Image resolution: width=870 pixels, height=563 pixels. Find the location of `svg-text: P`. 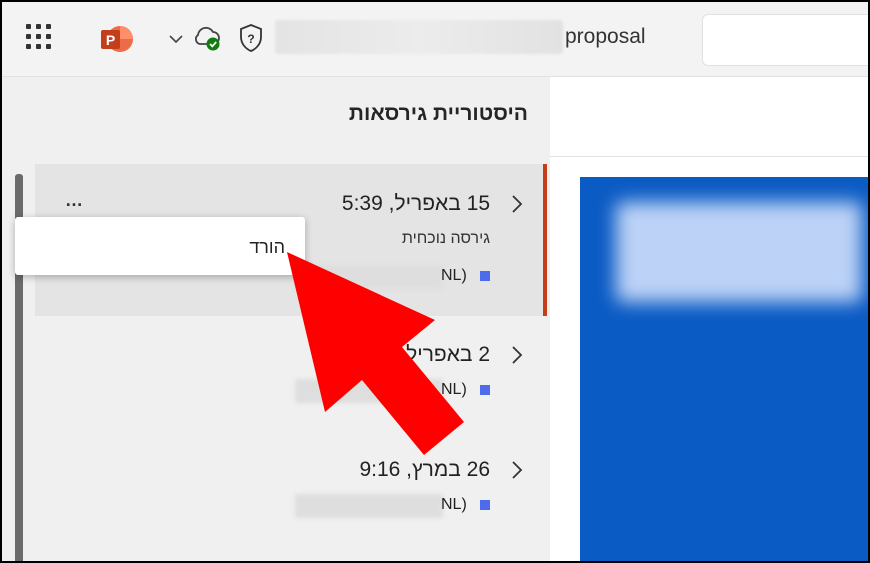

svg-text: P is located at coordinates (110, 40).